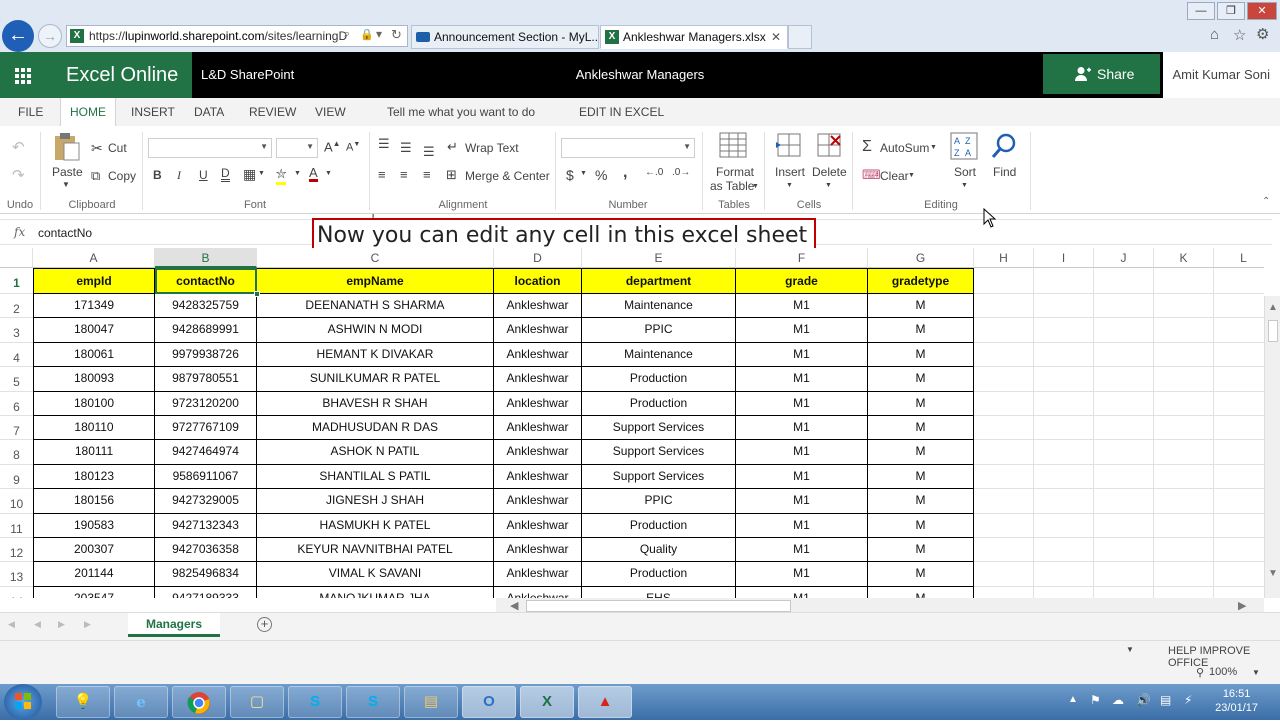 This screenshot has width=1280, height=726. Describe the element at coordinates (375, 501) in the screenshot. I see `table-cell: JIGNESH J SHAH` at that location.